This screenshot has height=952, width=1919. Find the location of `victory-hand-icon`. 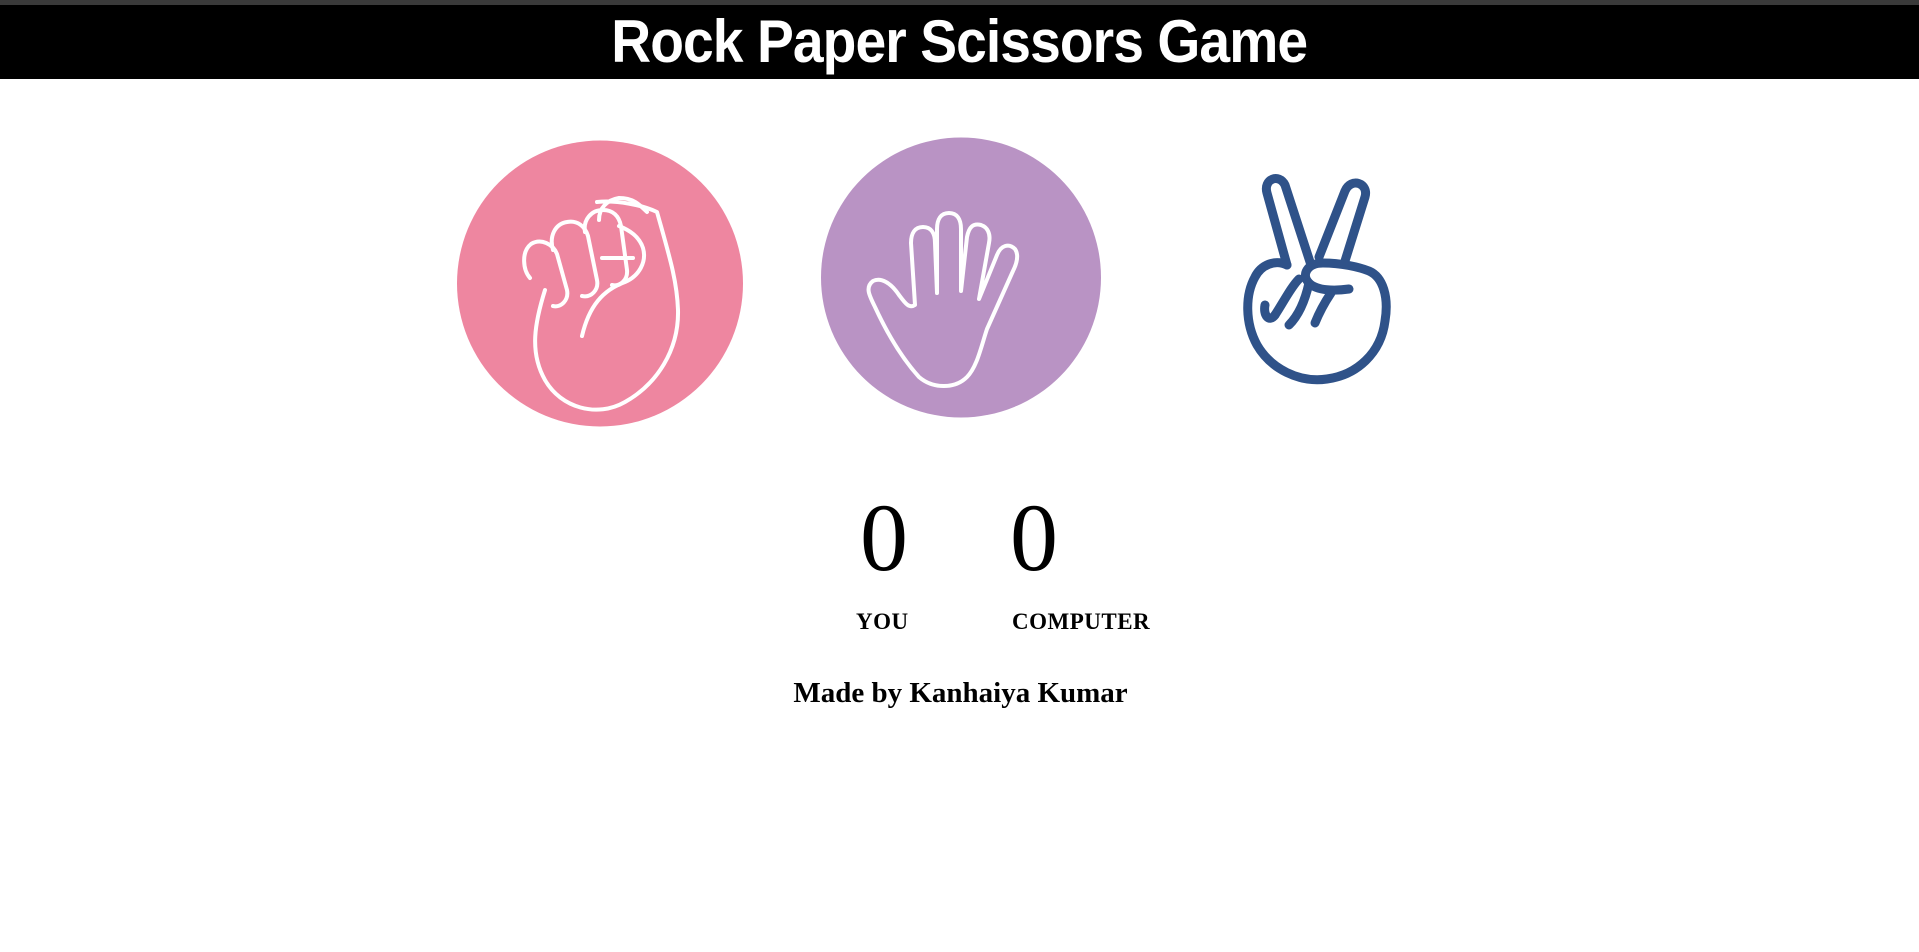

victory-hand-icon is located at coordinates (1317, 279).